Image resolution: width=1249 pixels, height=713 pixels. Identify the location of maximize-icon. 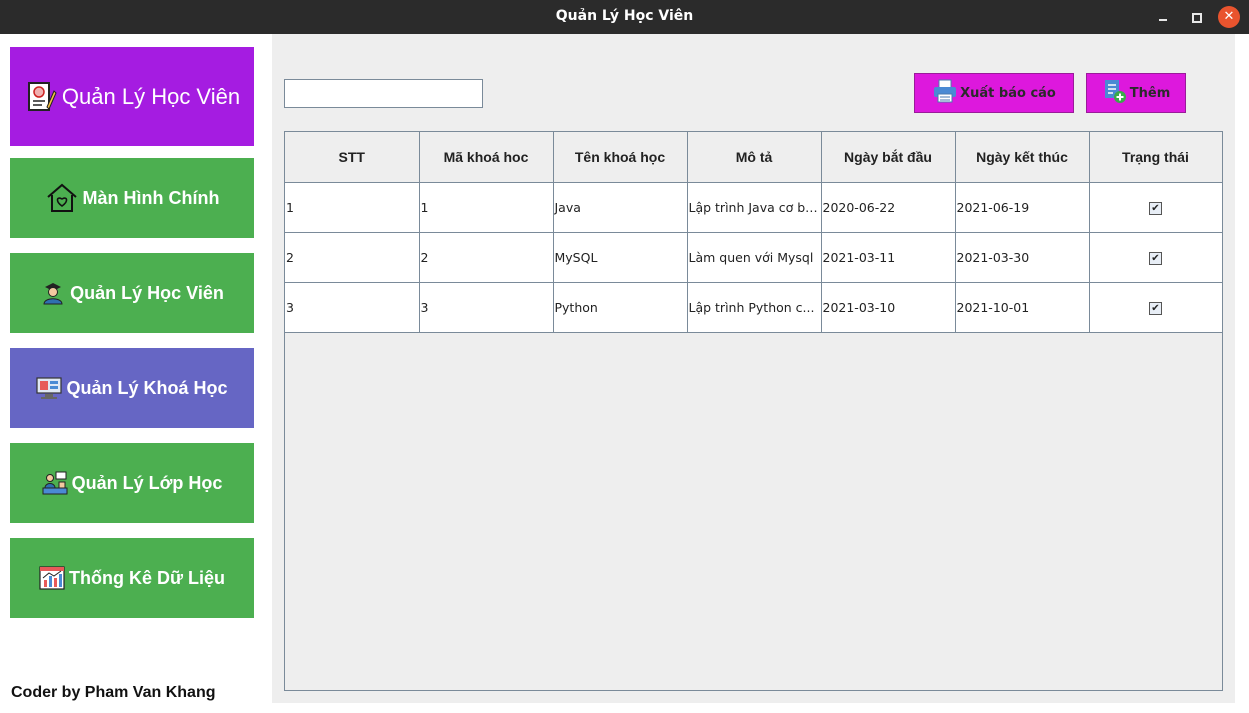
(1196, 17).